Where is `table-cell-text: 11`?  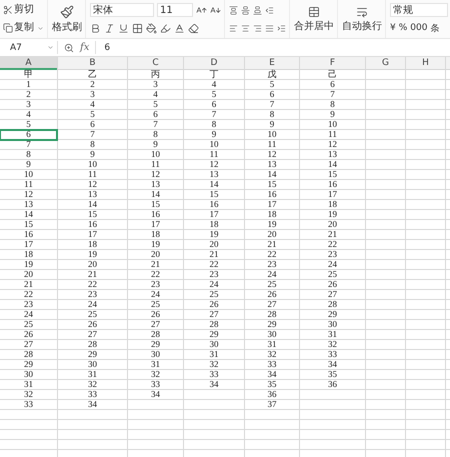 table-cell-text: 11 is located at coordinates (28, 185).